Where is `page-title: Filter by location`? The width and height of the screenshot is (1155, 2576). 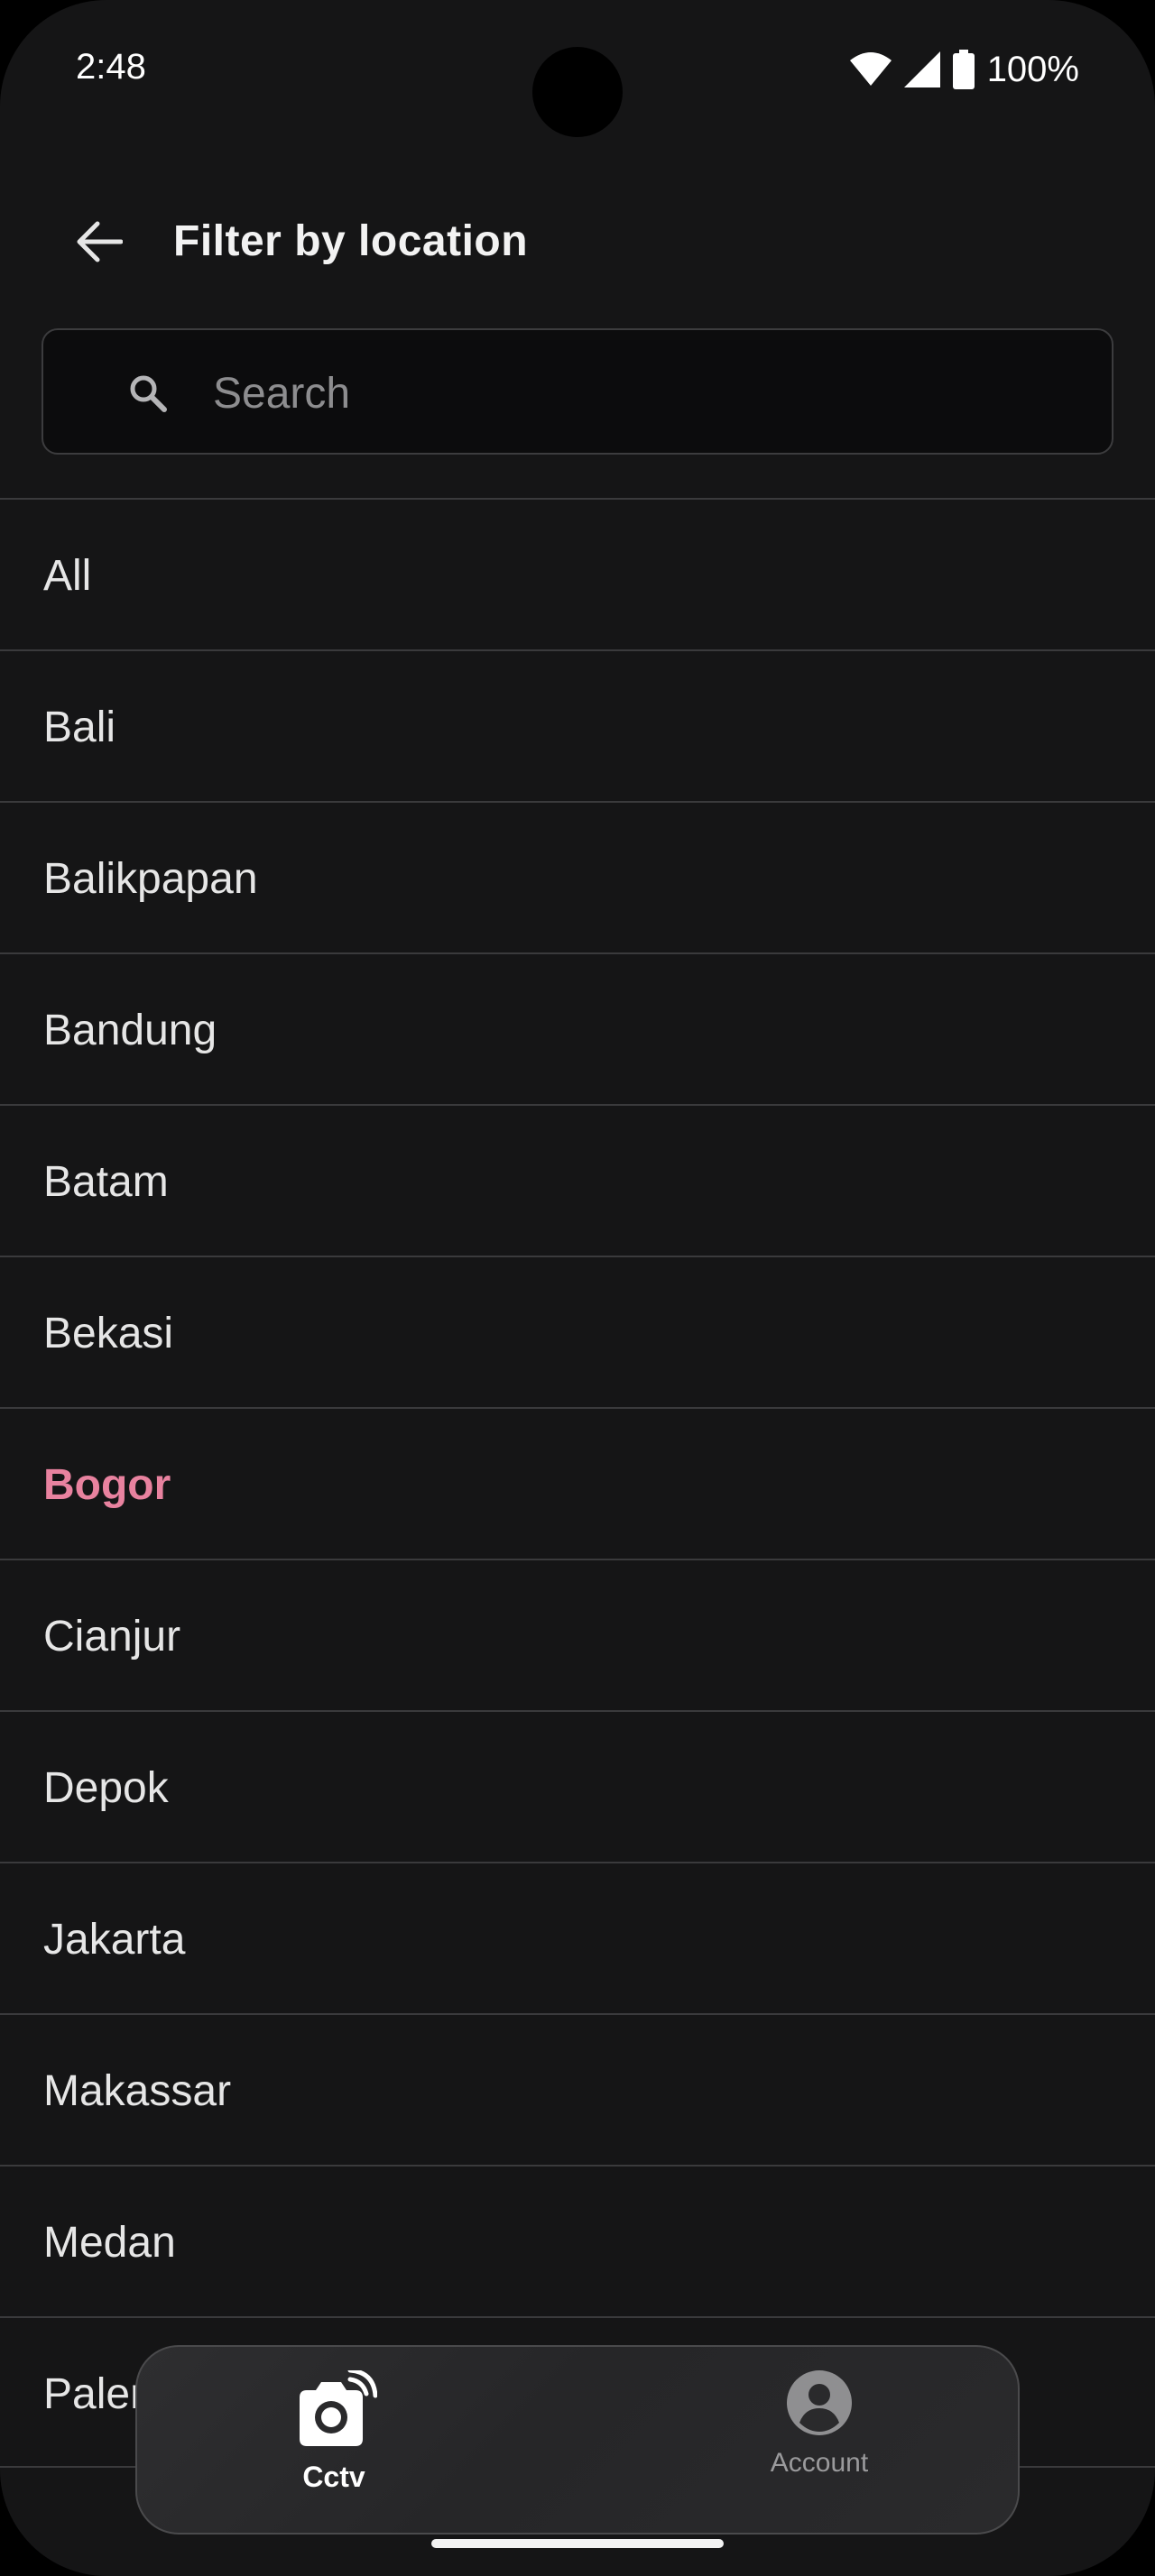
page-title: Filter by location is located at coordinates (351, 241).